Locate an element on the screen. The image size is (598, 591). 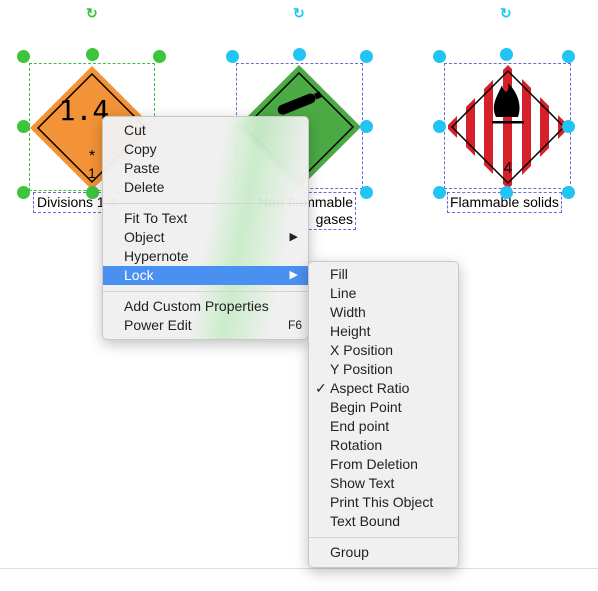
submenu-item-line: Line is located at coordinates (383, 293).